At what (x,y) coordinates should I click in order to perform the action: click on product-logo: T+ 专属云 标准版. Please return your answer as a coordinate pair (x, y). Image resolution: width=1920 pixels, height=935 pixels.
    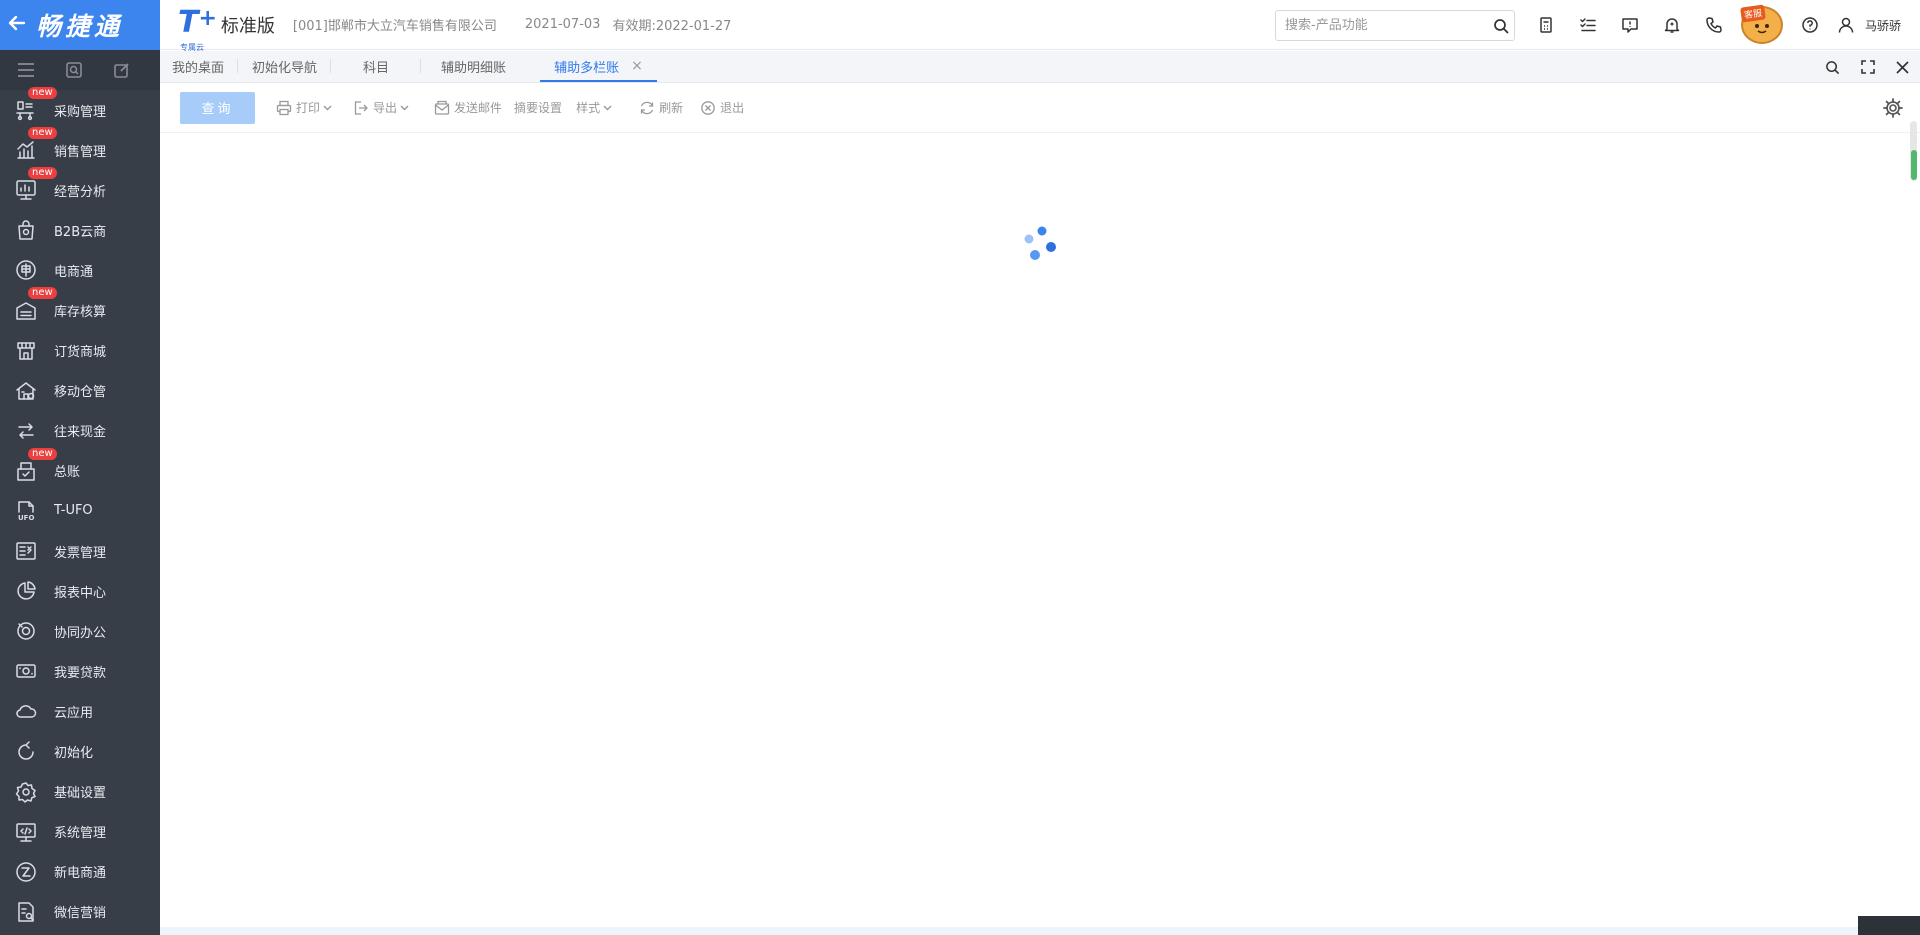
    Looking at the image, I should click on (226, 26).